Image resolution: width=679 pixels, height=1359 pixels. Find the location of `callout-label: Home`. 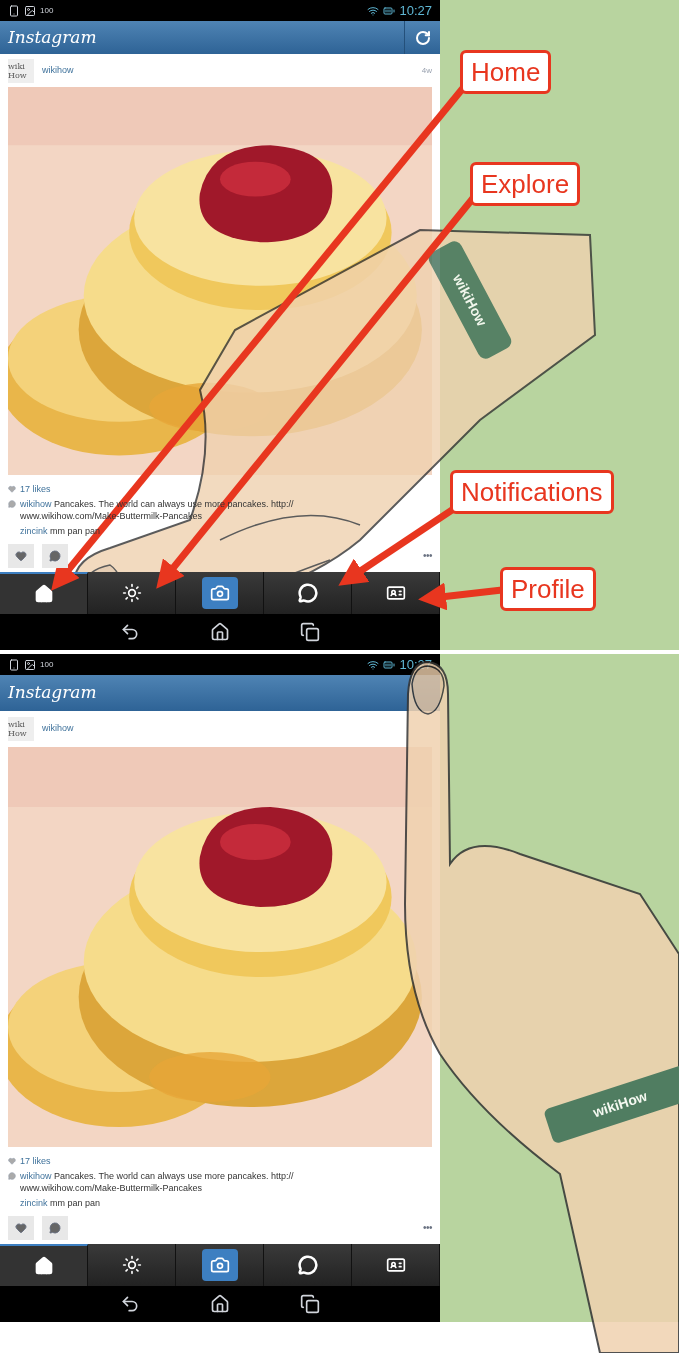

callout-label: Home is located at coordinates (506, 72).